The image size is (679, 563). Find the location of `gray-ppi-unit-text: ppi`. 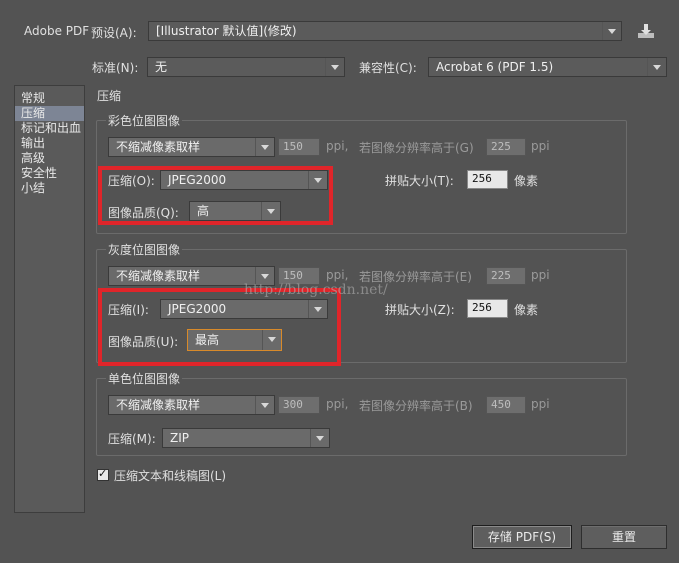

gray-ppi-unit-text: ppi is located at coordinates (335, 275).